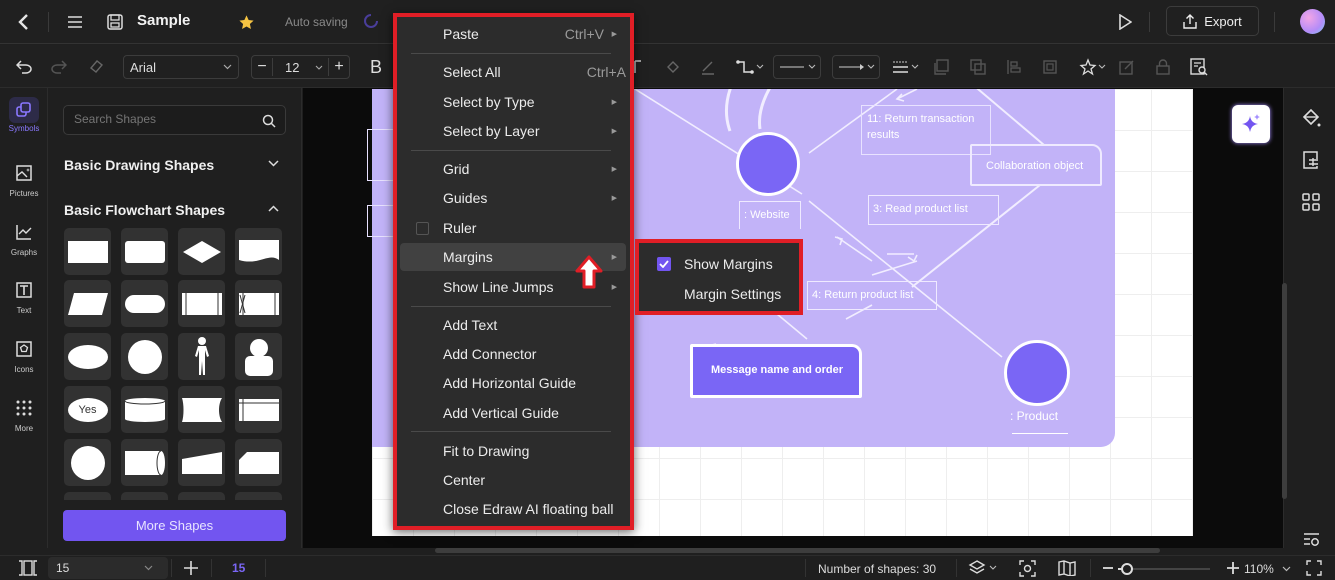  I want to click on menu-item-add-connector: Add Connector, so click(513, 354).